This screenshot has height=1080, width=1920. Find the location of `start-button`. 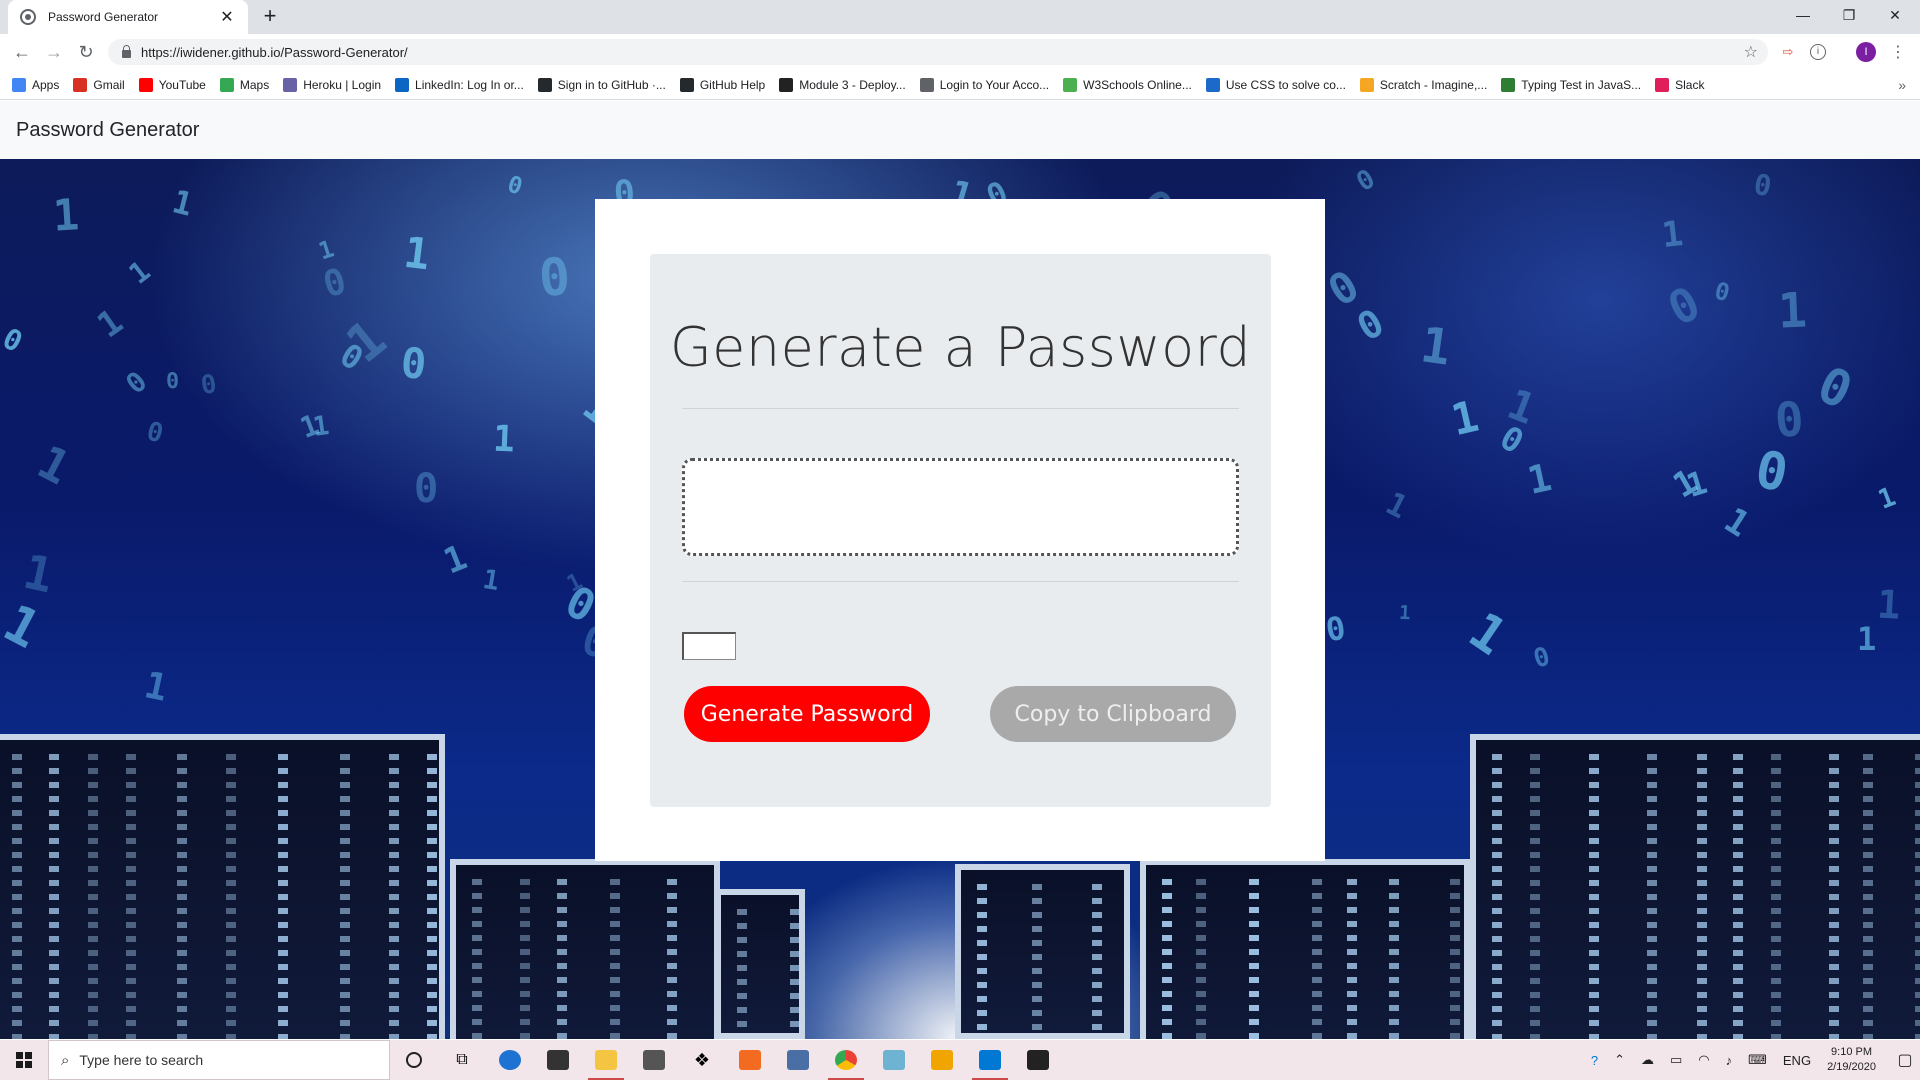

start-button is located at coordinates (24, 1060).